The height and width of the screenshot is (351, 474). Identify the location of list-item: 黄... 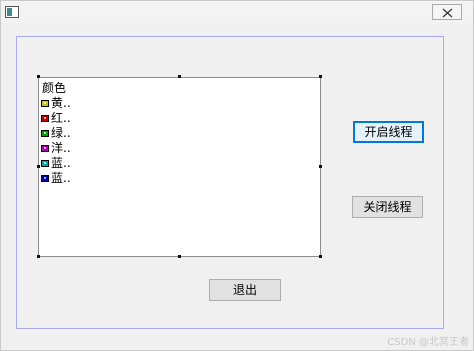
(56, 103).